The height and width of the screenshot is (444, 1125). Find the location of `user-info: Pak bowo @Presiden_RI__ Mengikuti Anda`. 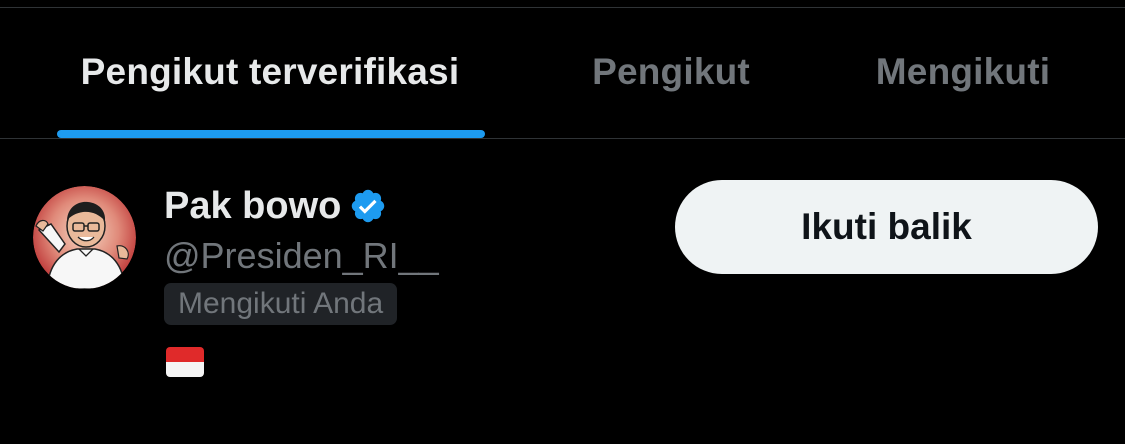

user-info: Pak bowo @Presiden_RI__ Mengikuti Anda is located at coordinates (301, 284).